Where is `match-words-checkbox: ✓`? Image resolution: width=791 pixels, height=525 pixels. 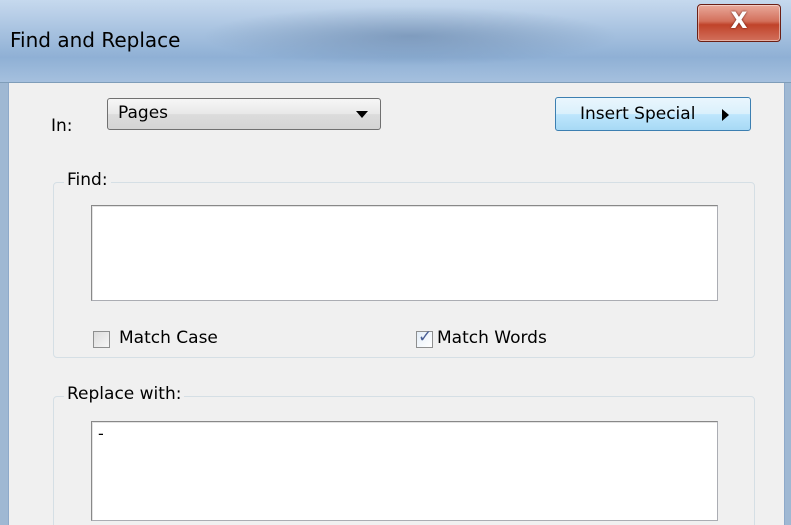 match-words-checkbox: ✓ is located at coordinates (424, 337).